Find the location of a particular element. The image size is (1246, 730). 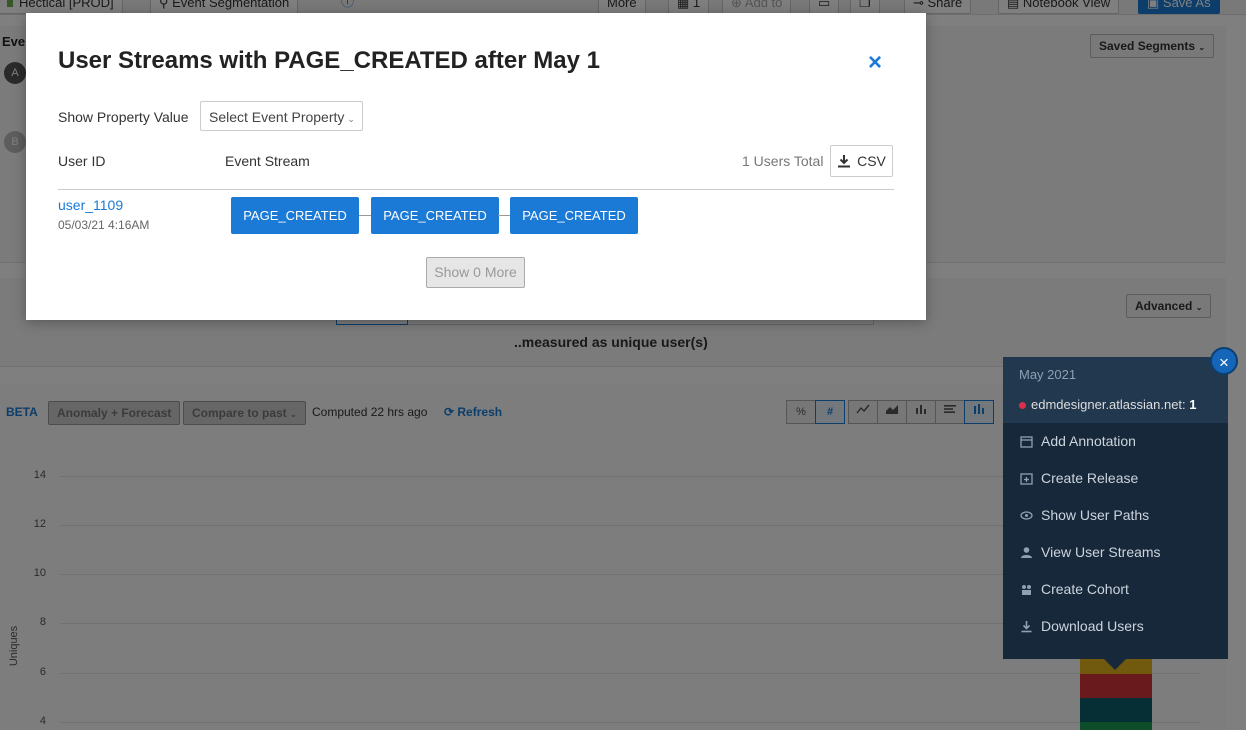

create-cohort-item: Create Cohort is located at coordinates (1074, 589).